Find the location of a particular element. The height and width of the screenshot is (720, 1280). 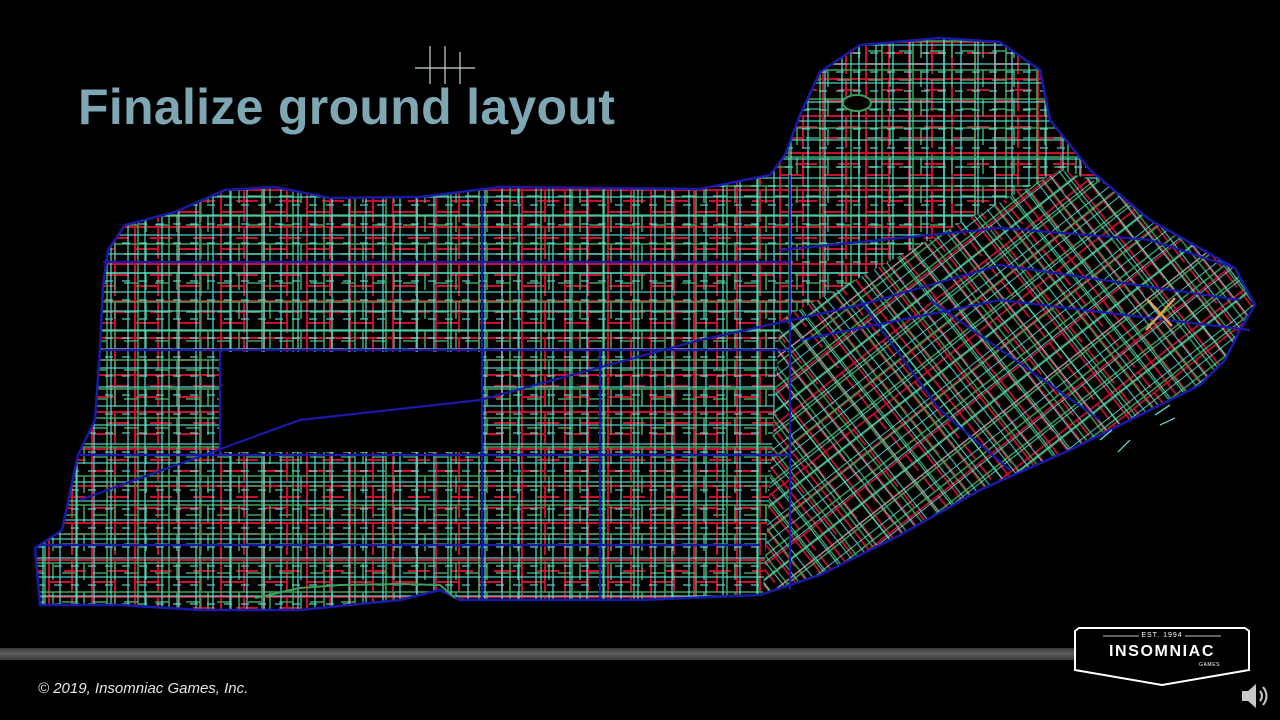

logo-est-text: EST. 1994 is located at coordinates (1162, 635).